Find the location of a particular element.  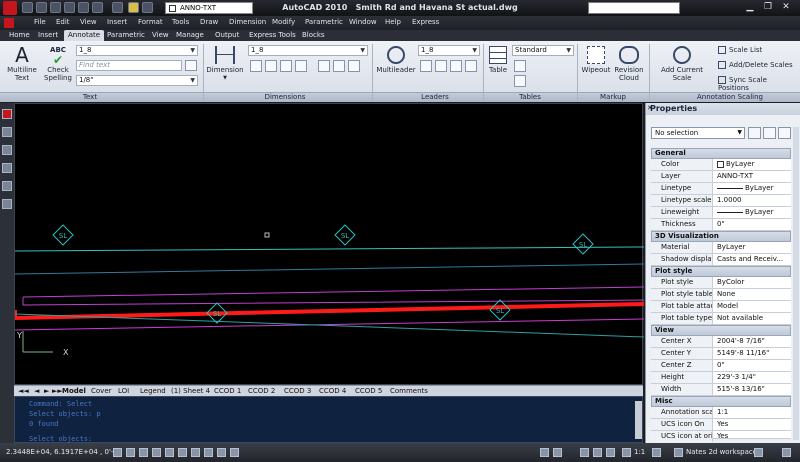

search-input is located at coordinates (634, 8).